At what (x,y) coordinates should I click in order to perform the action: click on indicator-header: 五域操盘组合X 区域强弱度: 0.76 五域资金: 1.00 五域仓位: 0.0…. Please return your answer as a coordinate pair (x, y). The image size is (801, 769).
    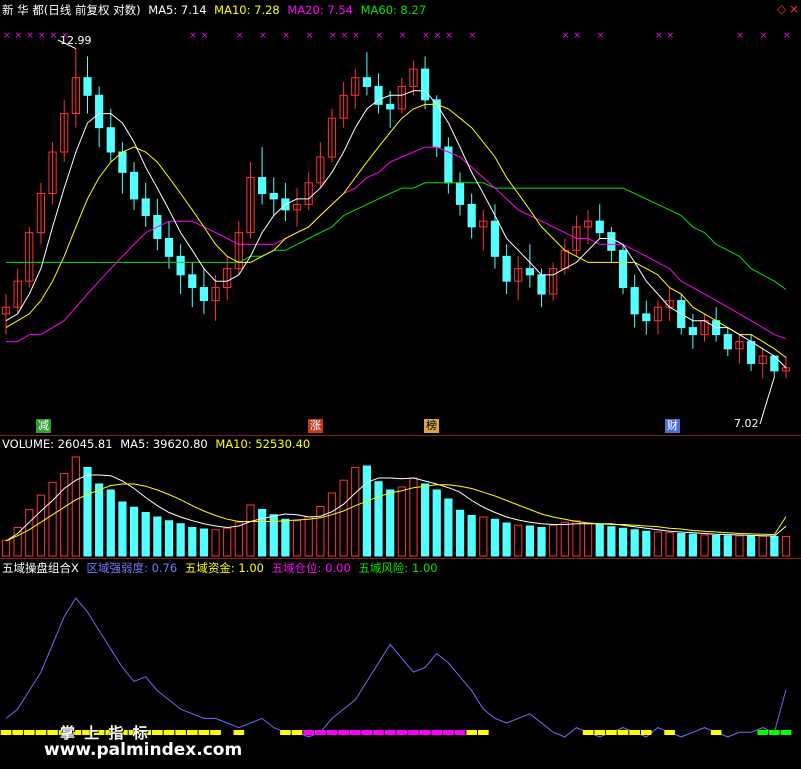
    Looking at the image, I should click on (220, 568).